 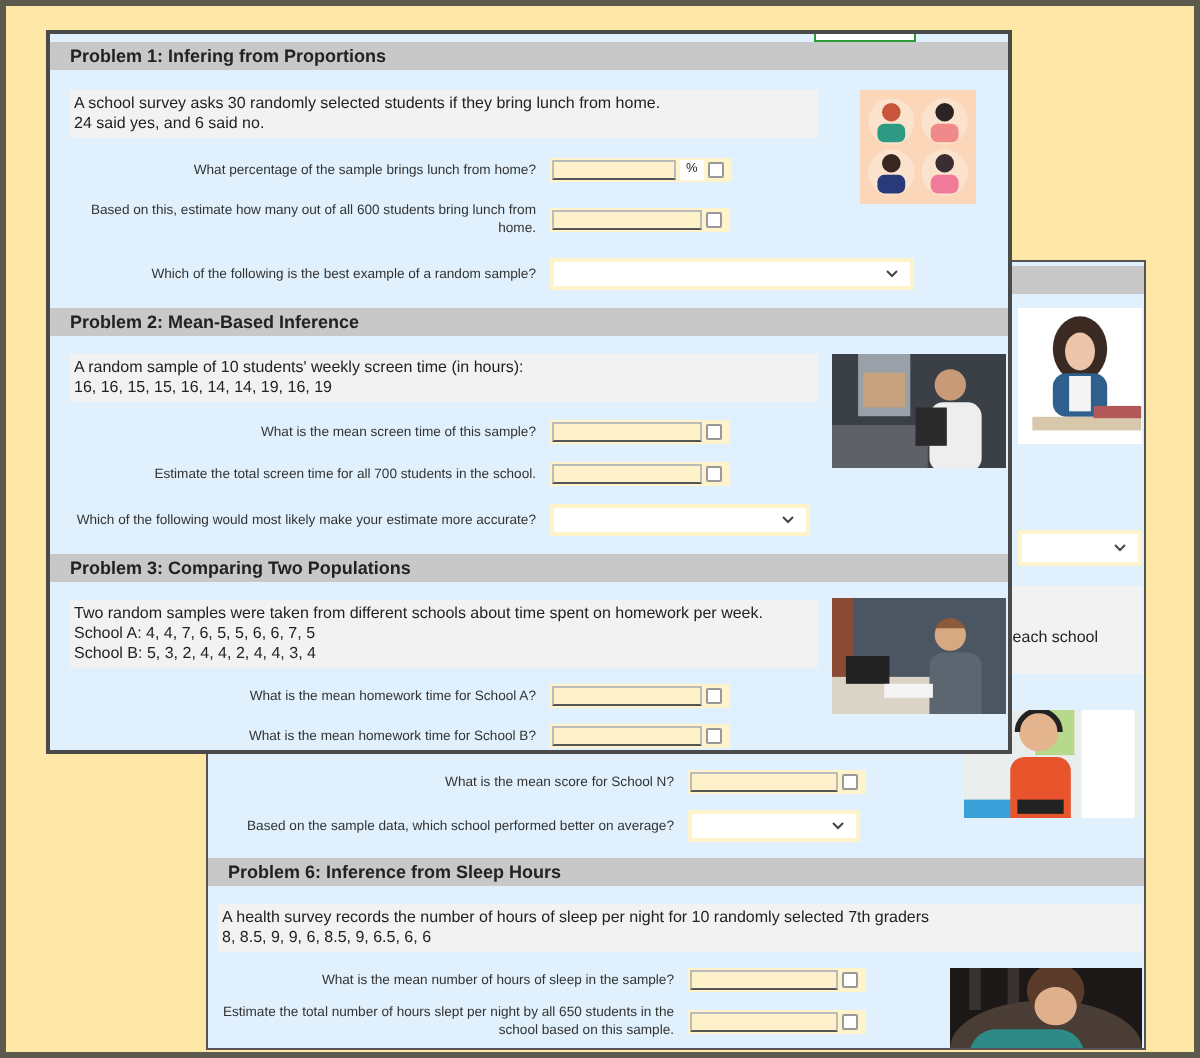 What do you see at coordinates (204, 388) in the screenshot?
I see `description-line: 16, 16, 15, 15, 16, 14, 14, 19, 16, 19` at bounding box center [204, 388].